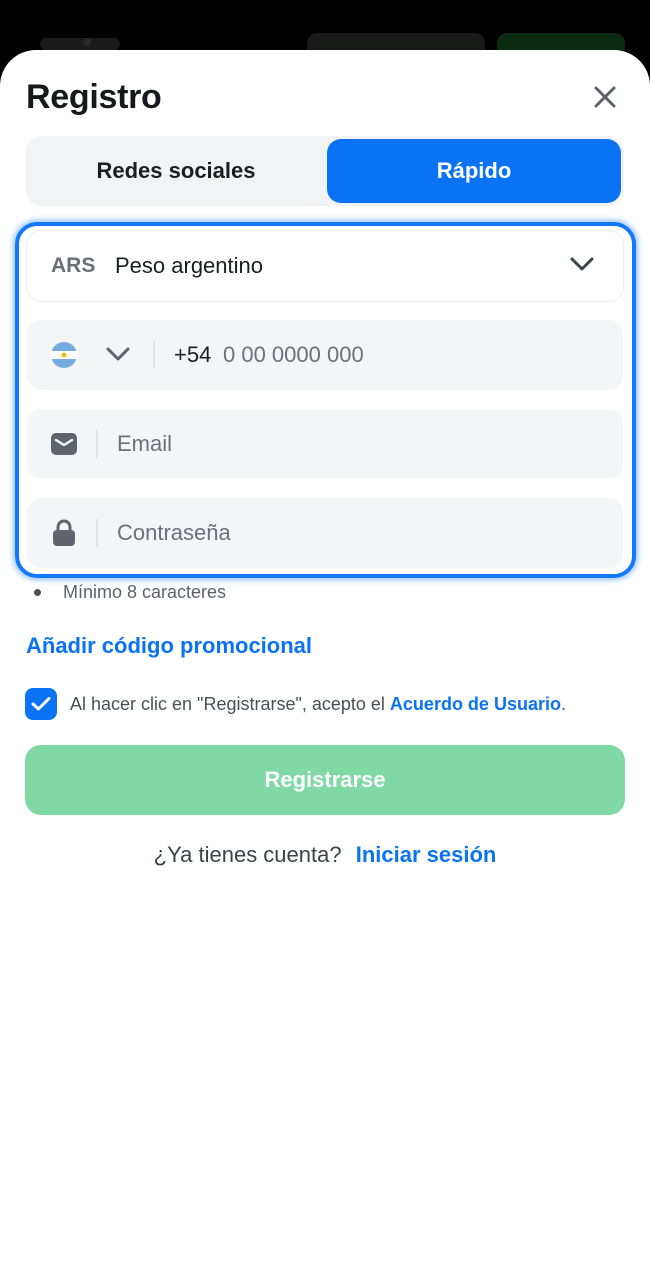  What do you see at coordinates (64, 444) in the screenshot?
I see `envelope-icon` at bounding box center [64, 444].